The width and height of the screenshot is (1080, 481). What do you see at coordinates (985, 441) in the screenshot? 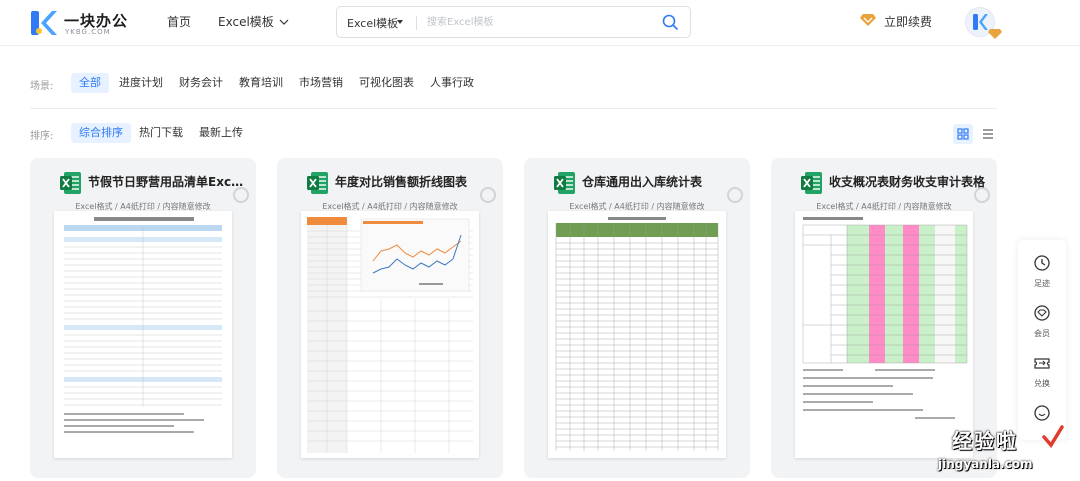
I see `watermark-cn: 经验啦` at bounding box center [985, 441].